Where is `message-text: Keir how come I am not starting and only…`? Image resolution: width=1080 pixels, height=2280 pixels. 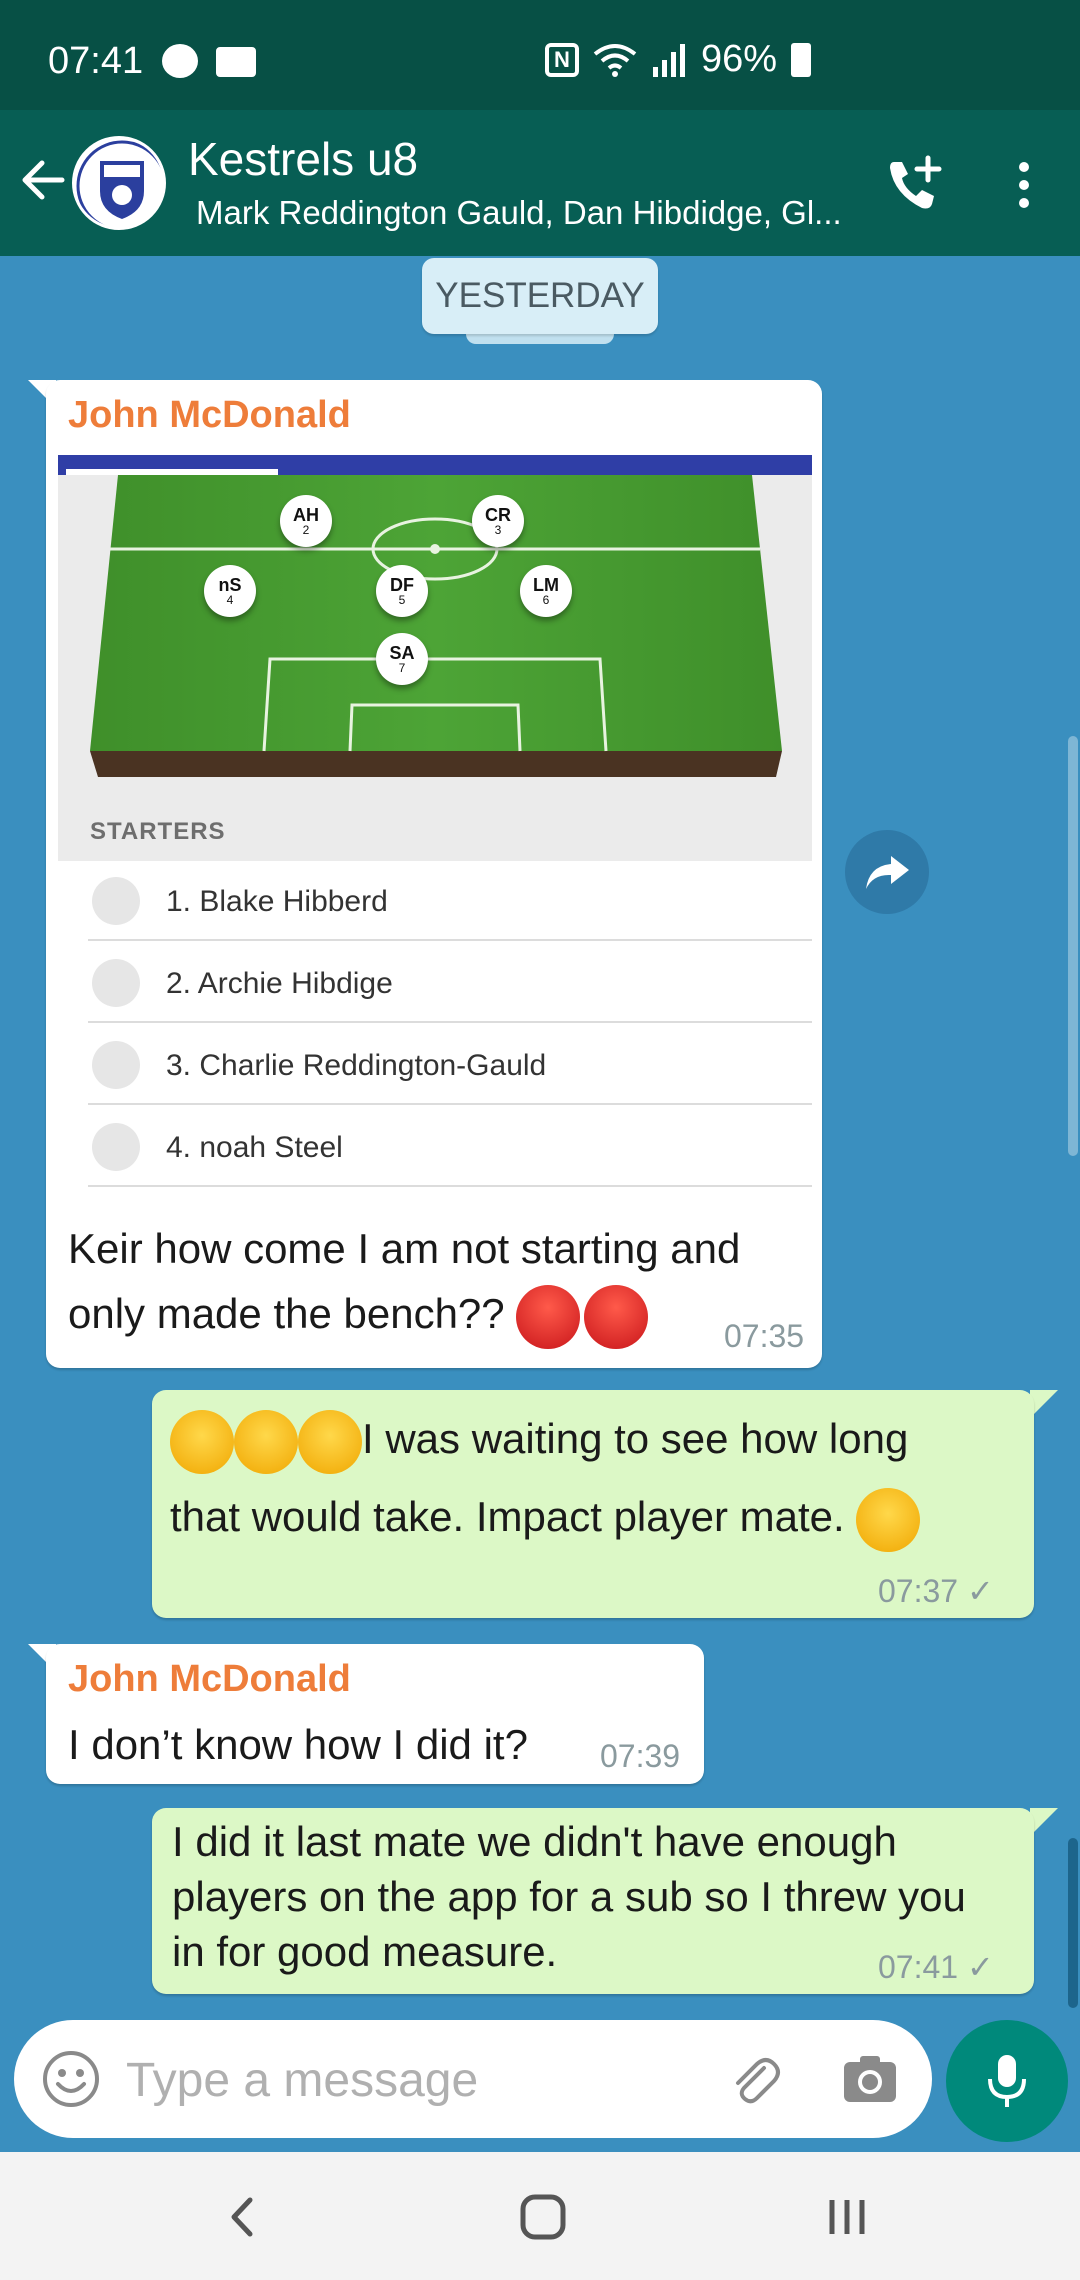 message-text: Keir how come I am not starting and only… is located at coordinates (448, 1282).